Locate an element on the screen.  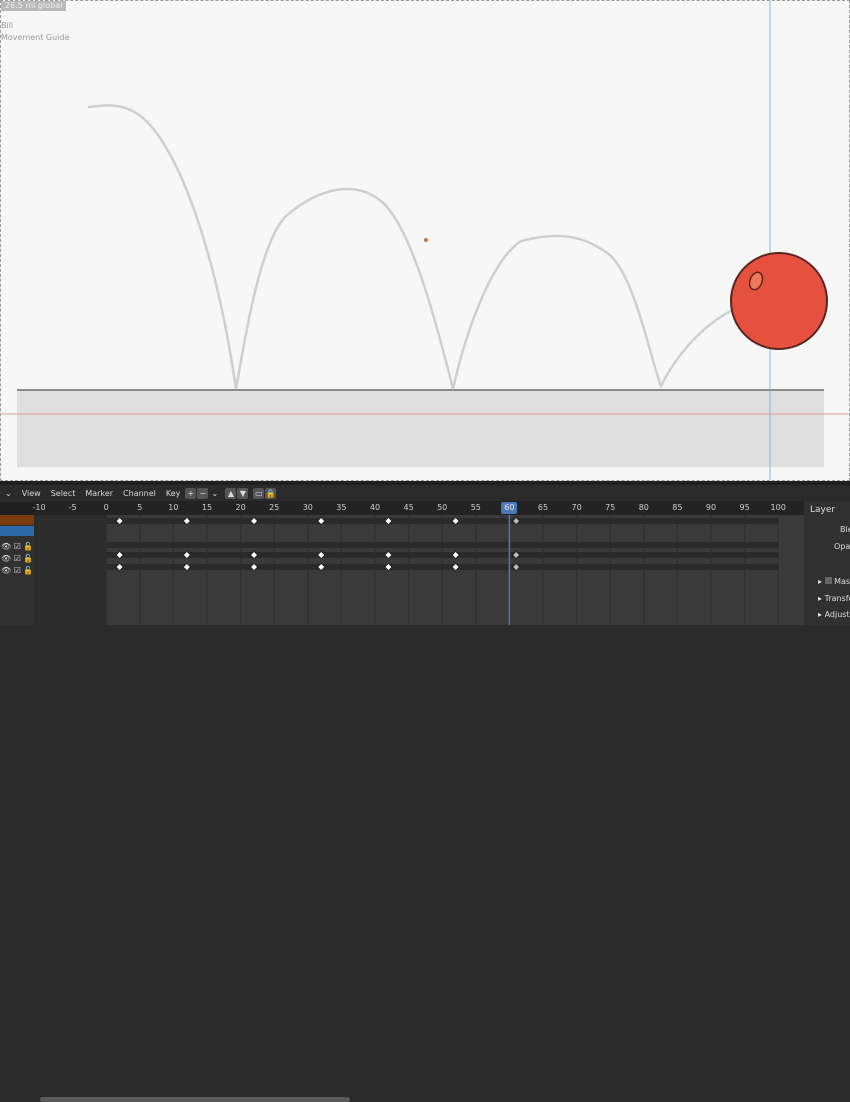
menu-key: Key is located at coordinates (173, 493).